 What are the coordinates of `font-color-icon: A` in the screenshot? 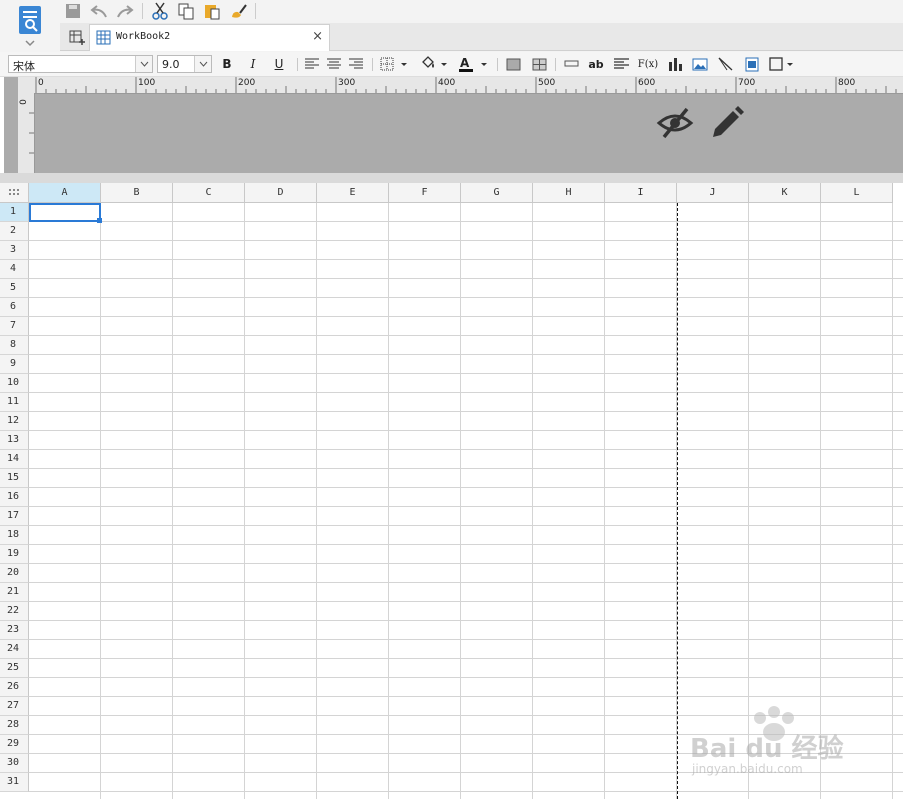 It's located at (473, 64).